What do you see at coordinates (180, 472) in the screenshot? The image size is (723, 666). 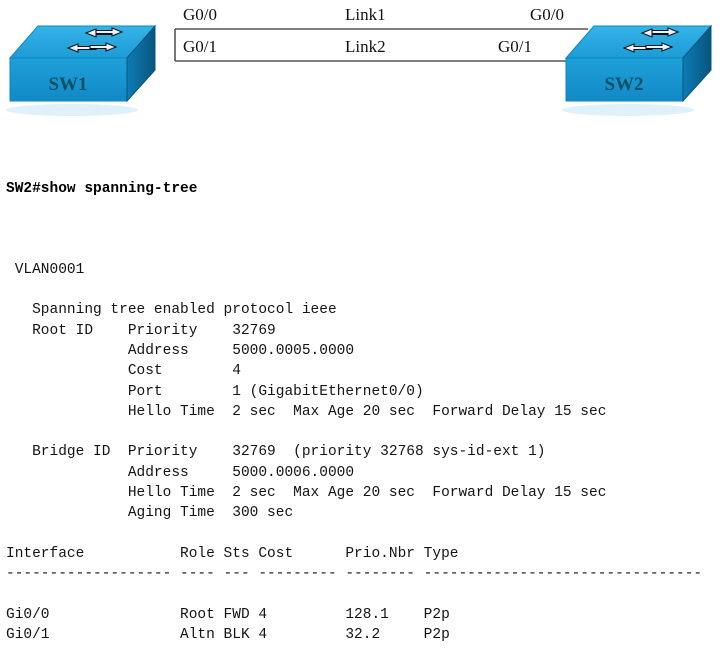 I see `terminal-line: Address 5000.0006.0000` at bounding box center [180, 472].